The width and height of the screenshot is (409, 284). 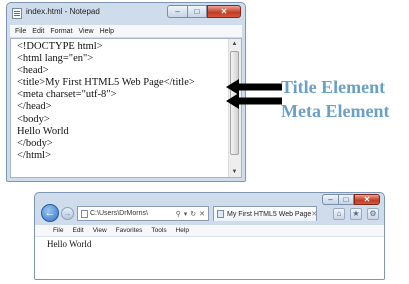 What do you see at coordinates (234, 172) in the screenshot?
I see `scroll-down-icon: ▼` at bounding box center [234, 172].